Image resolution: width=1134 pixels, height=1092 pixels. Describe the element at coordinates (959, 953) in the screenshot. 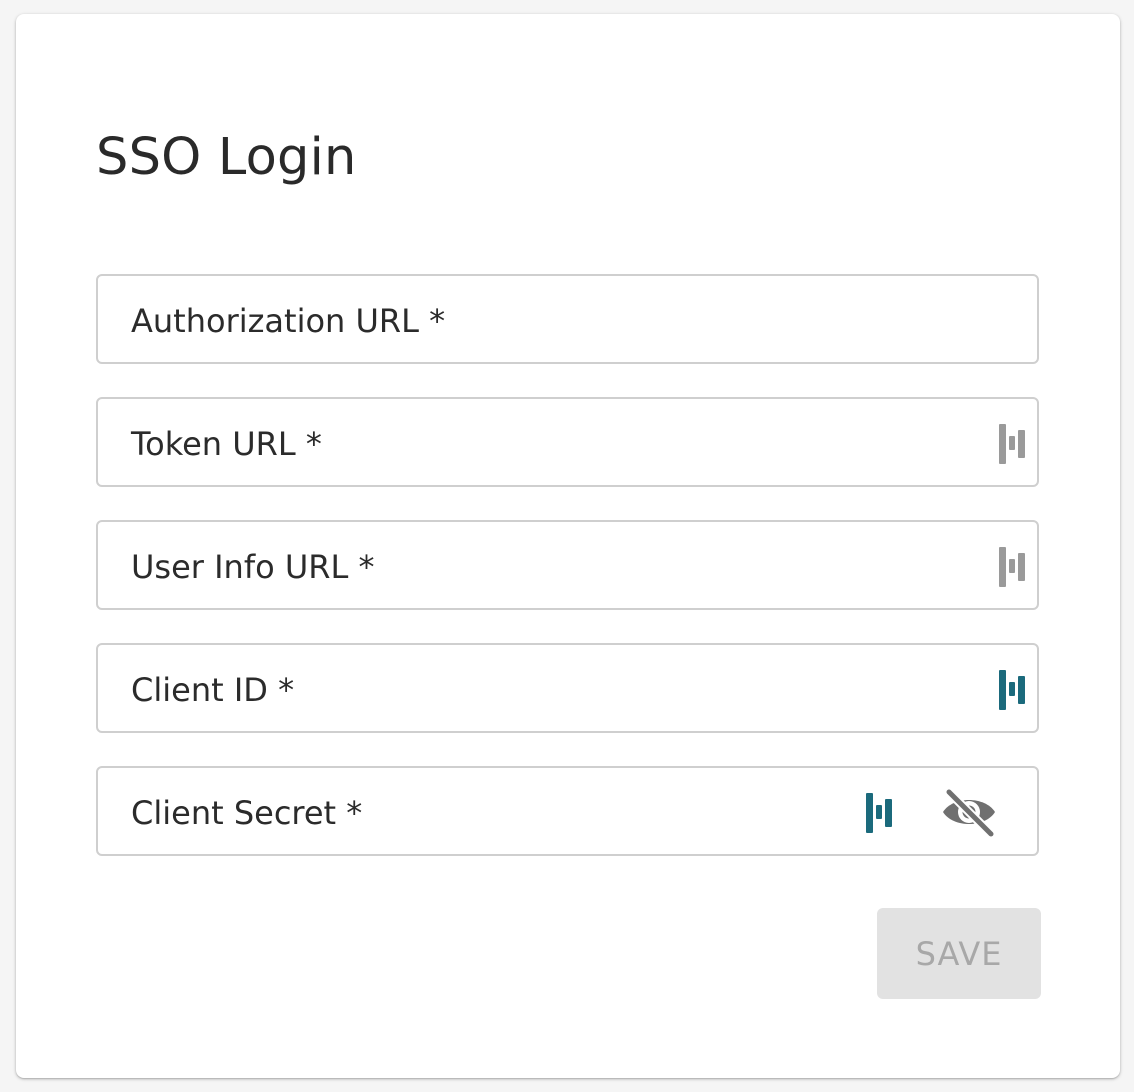

I see `save-button: SAVE` at that location.